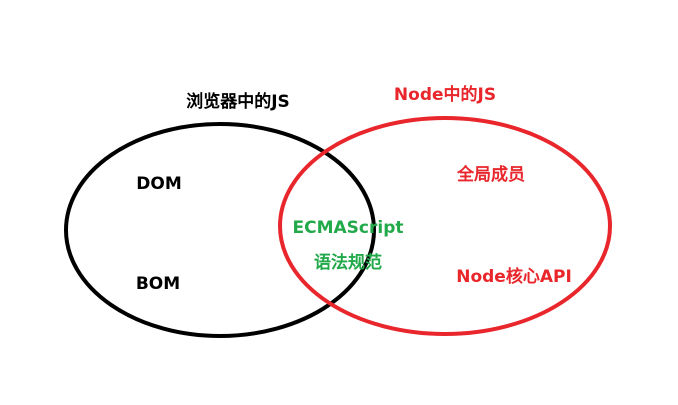  What do you see at coordinates (158, 284) in the screenshot?
I see `left-item-bom: BOM` at bounding box center [158, 284].